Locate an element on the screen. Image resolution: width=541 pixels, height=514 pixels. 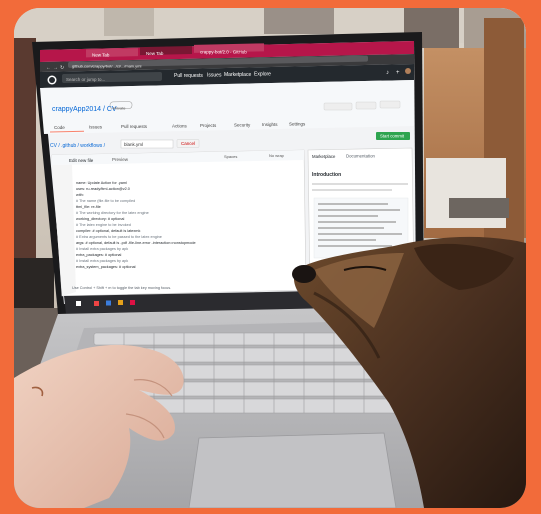
dog-nose is located at coordinates (304, 274).